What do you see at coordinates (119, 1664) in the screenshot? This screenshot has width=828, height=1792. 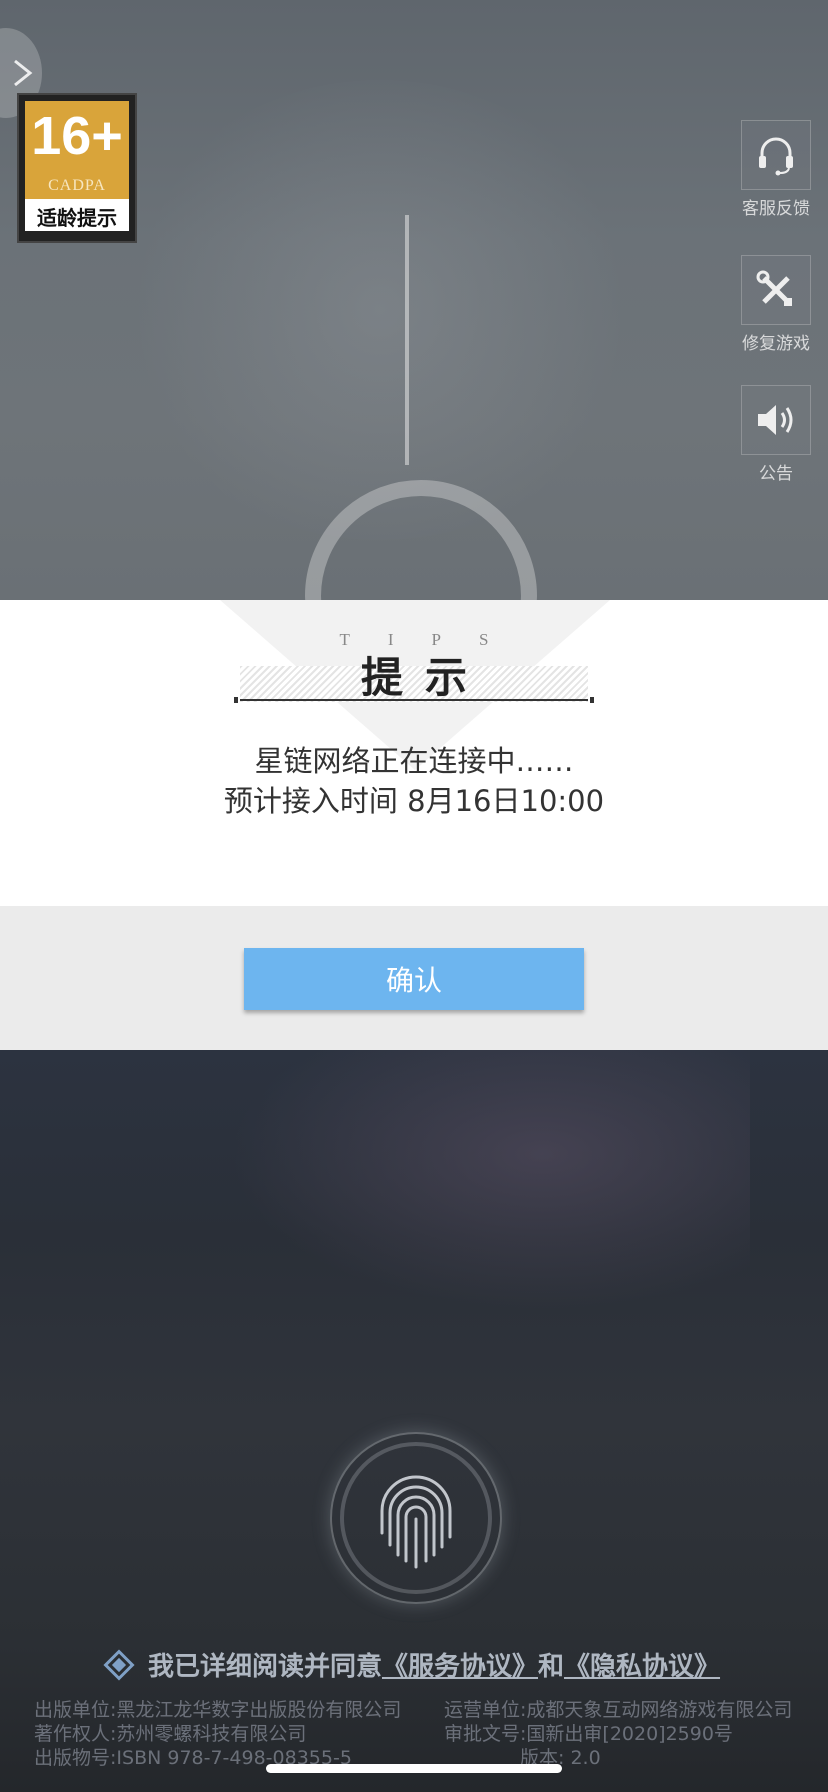 I see `agree-checkbox` at bounding box center [119, 1664].